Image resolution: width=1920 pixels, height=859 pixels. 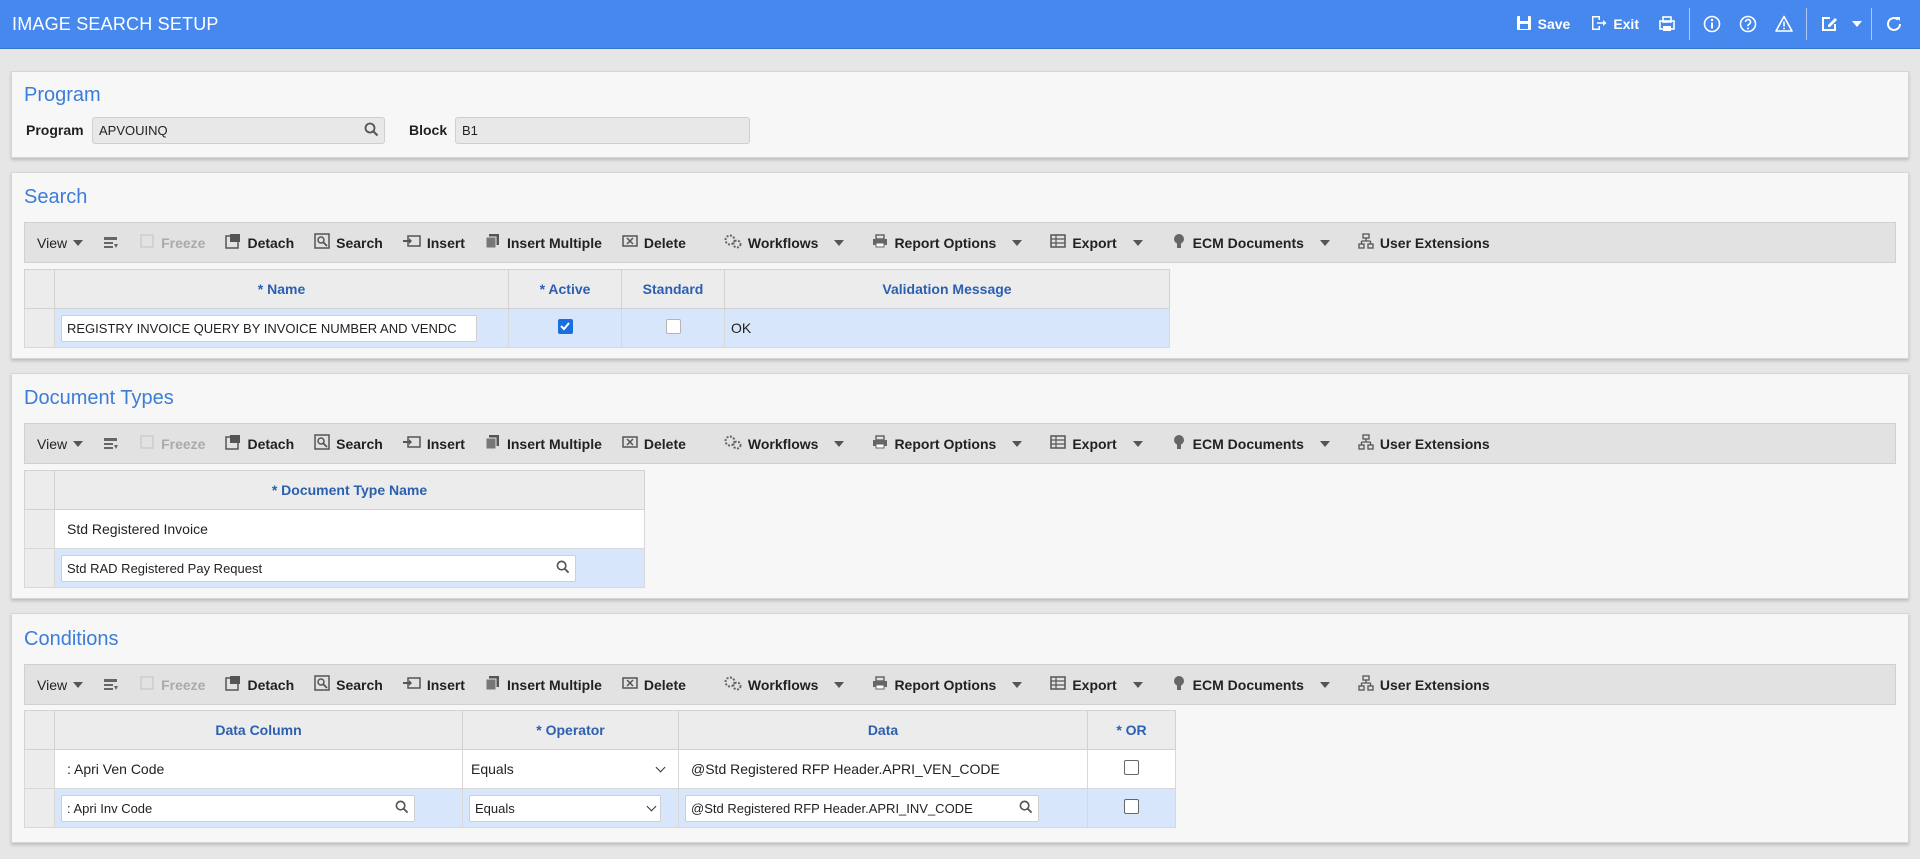 I want to click on data-input: @Std Registered RFP Header.APRI_INV_CODE, so click(x=862, y=808).